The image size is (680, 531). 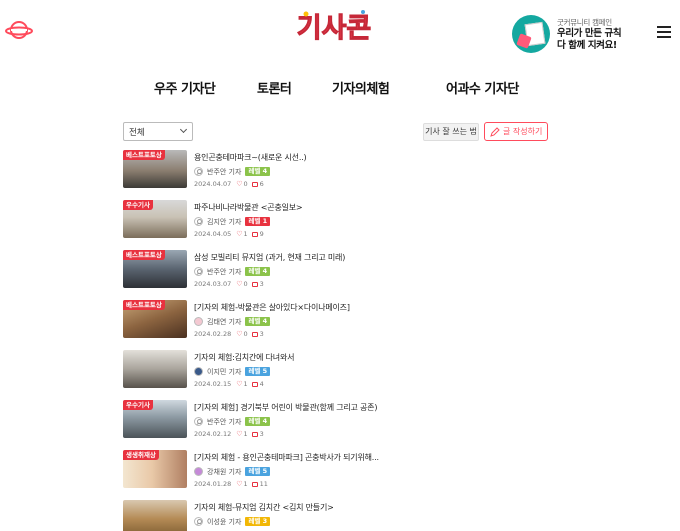 I want to click on tab-science-reporters: 어과수 기자단, so click(x=482, y=87).